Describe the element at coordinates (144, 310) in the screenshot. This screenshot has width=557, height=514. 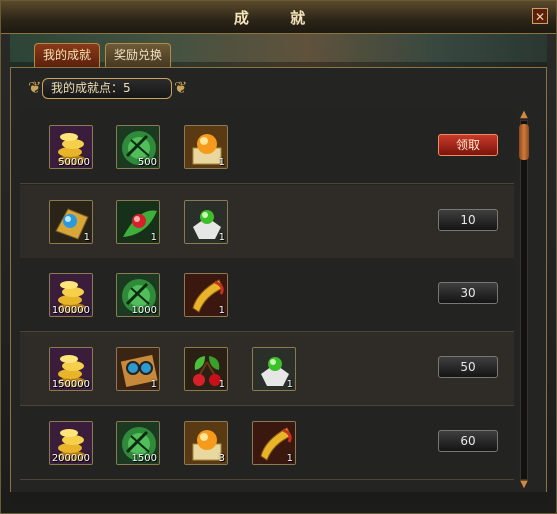
I see `item-quantity: 1000` at that location.